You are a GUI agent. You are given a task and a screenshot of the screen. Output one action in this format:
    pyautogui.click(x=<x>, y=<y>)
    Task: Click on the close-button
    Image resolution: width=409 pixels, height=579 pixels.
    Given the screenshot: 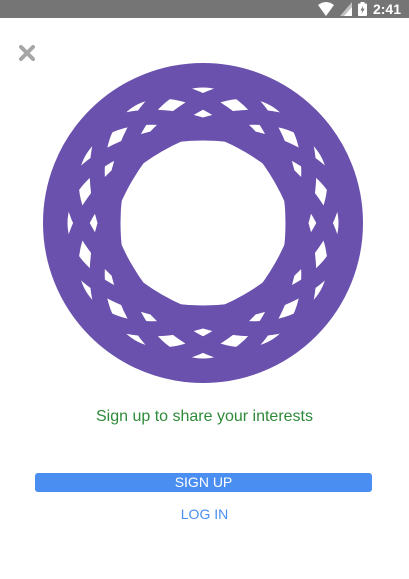 What is the action you would take?
    pyautogui.click(x=27, y=53)
    